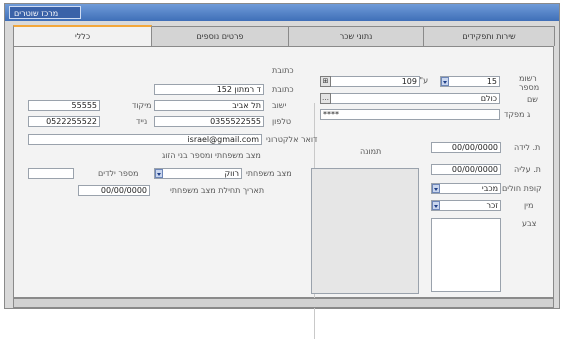 This screenshot has width=565, height=339. What do you see at coordinates (64, 121) in the screenshot?
I see `mobile-field: 0522255522` at bounding box center [64, 121].